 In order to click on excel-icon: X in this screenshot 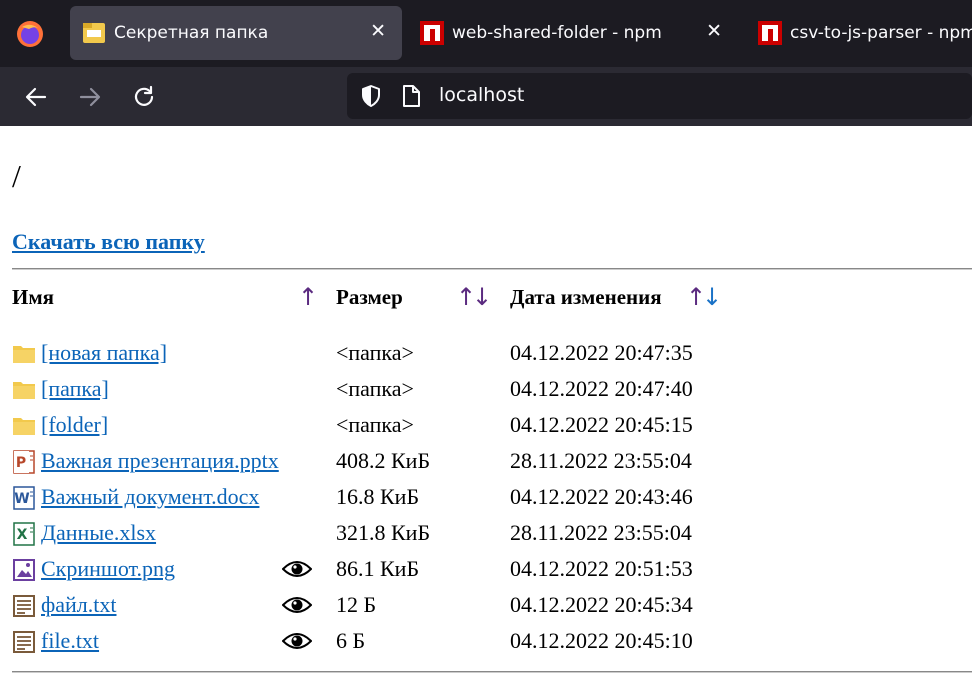, I will do `click(24, 534)`.